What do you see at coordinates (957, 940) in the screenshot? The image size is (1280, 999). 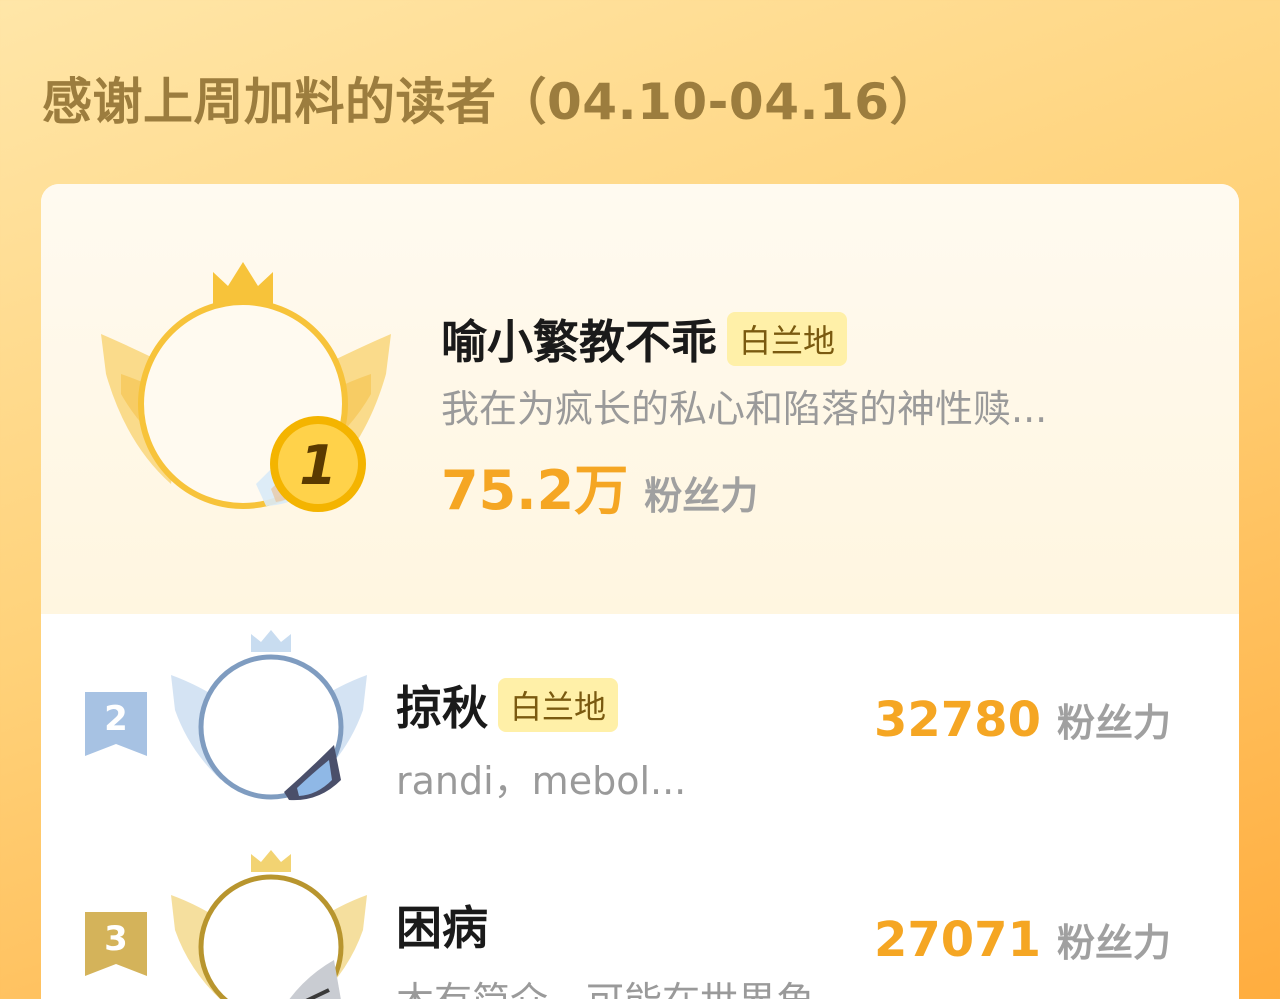 I see `reader-score-3: 27071` at bounding box center [957, 940].